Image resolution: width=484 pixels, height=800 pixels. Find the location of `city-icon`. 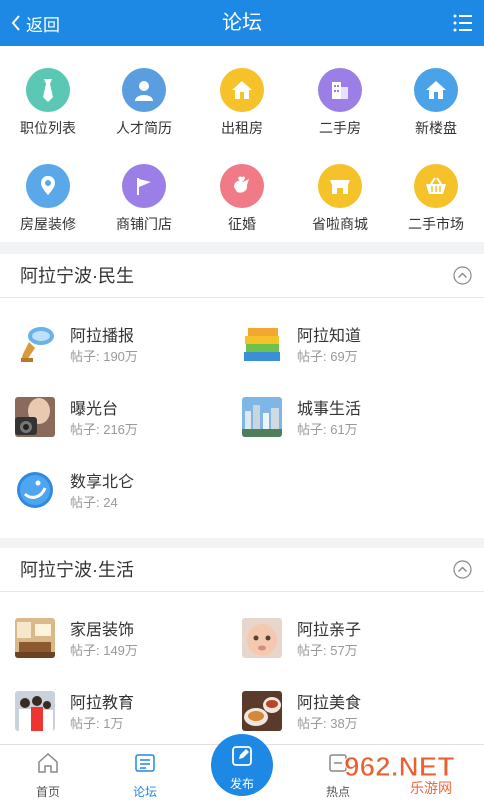

city-icon is located at coordinates (262, 417).